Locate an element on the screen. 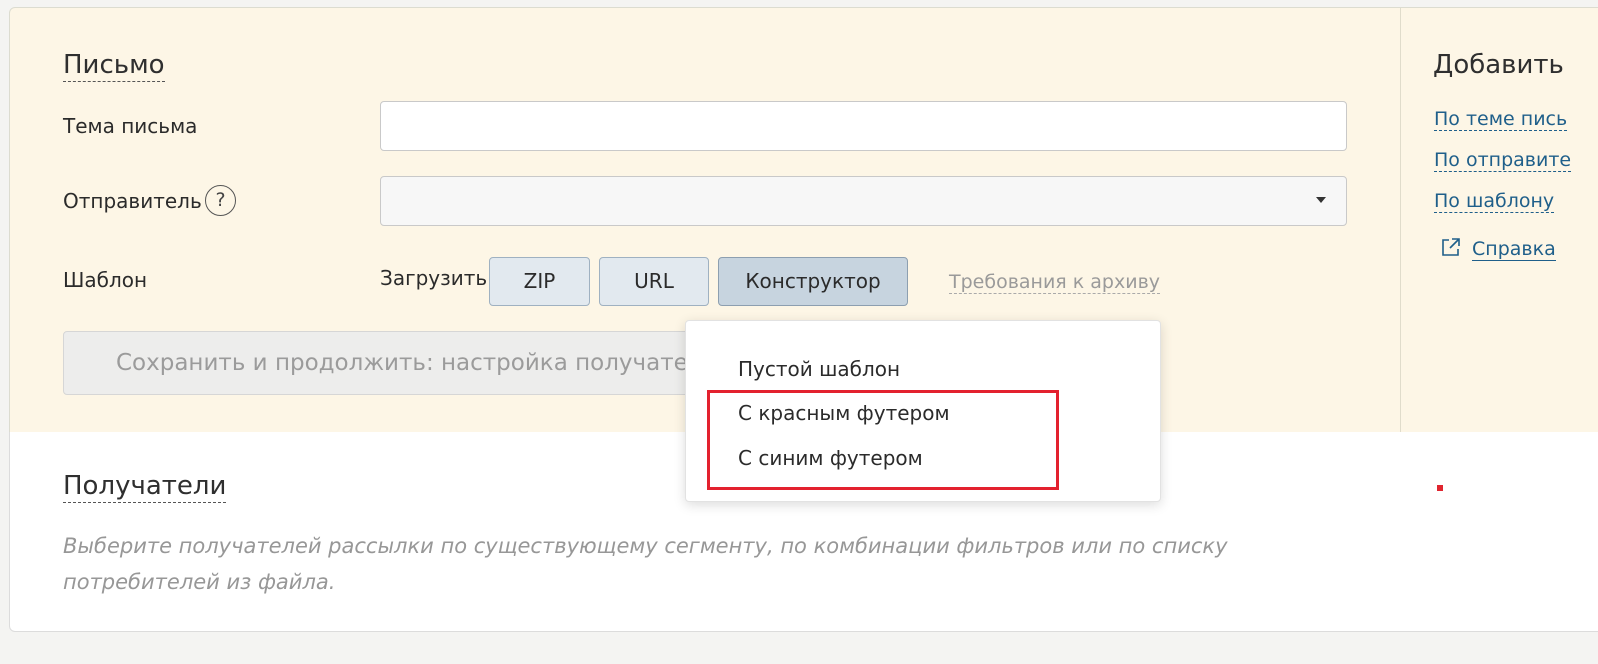 This screenshot has height=664, width=1598. template-label: Шаблон is located at coordinates (105, 280).